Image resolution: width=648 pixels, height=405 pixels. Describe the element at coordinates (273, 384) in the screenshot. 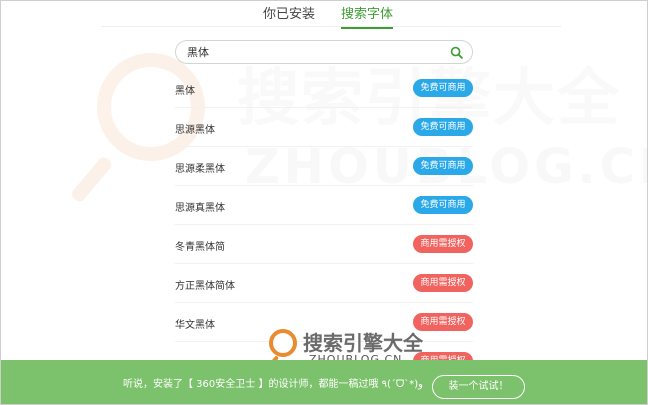

I see `promo-message: 听说，安装了【 360安全卫士 】的设计师，都能一稿过哦 ٩(ˊᗜˋ*)و` at that location.